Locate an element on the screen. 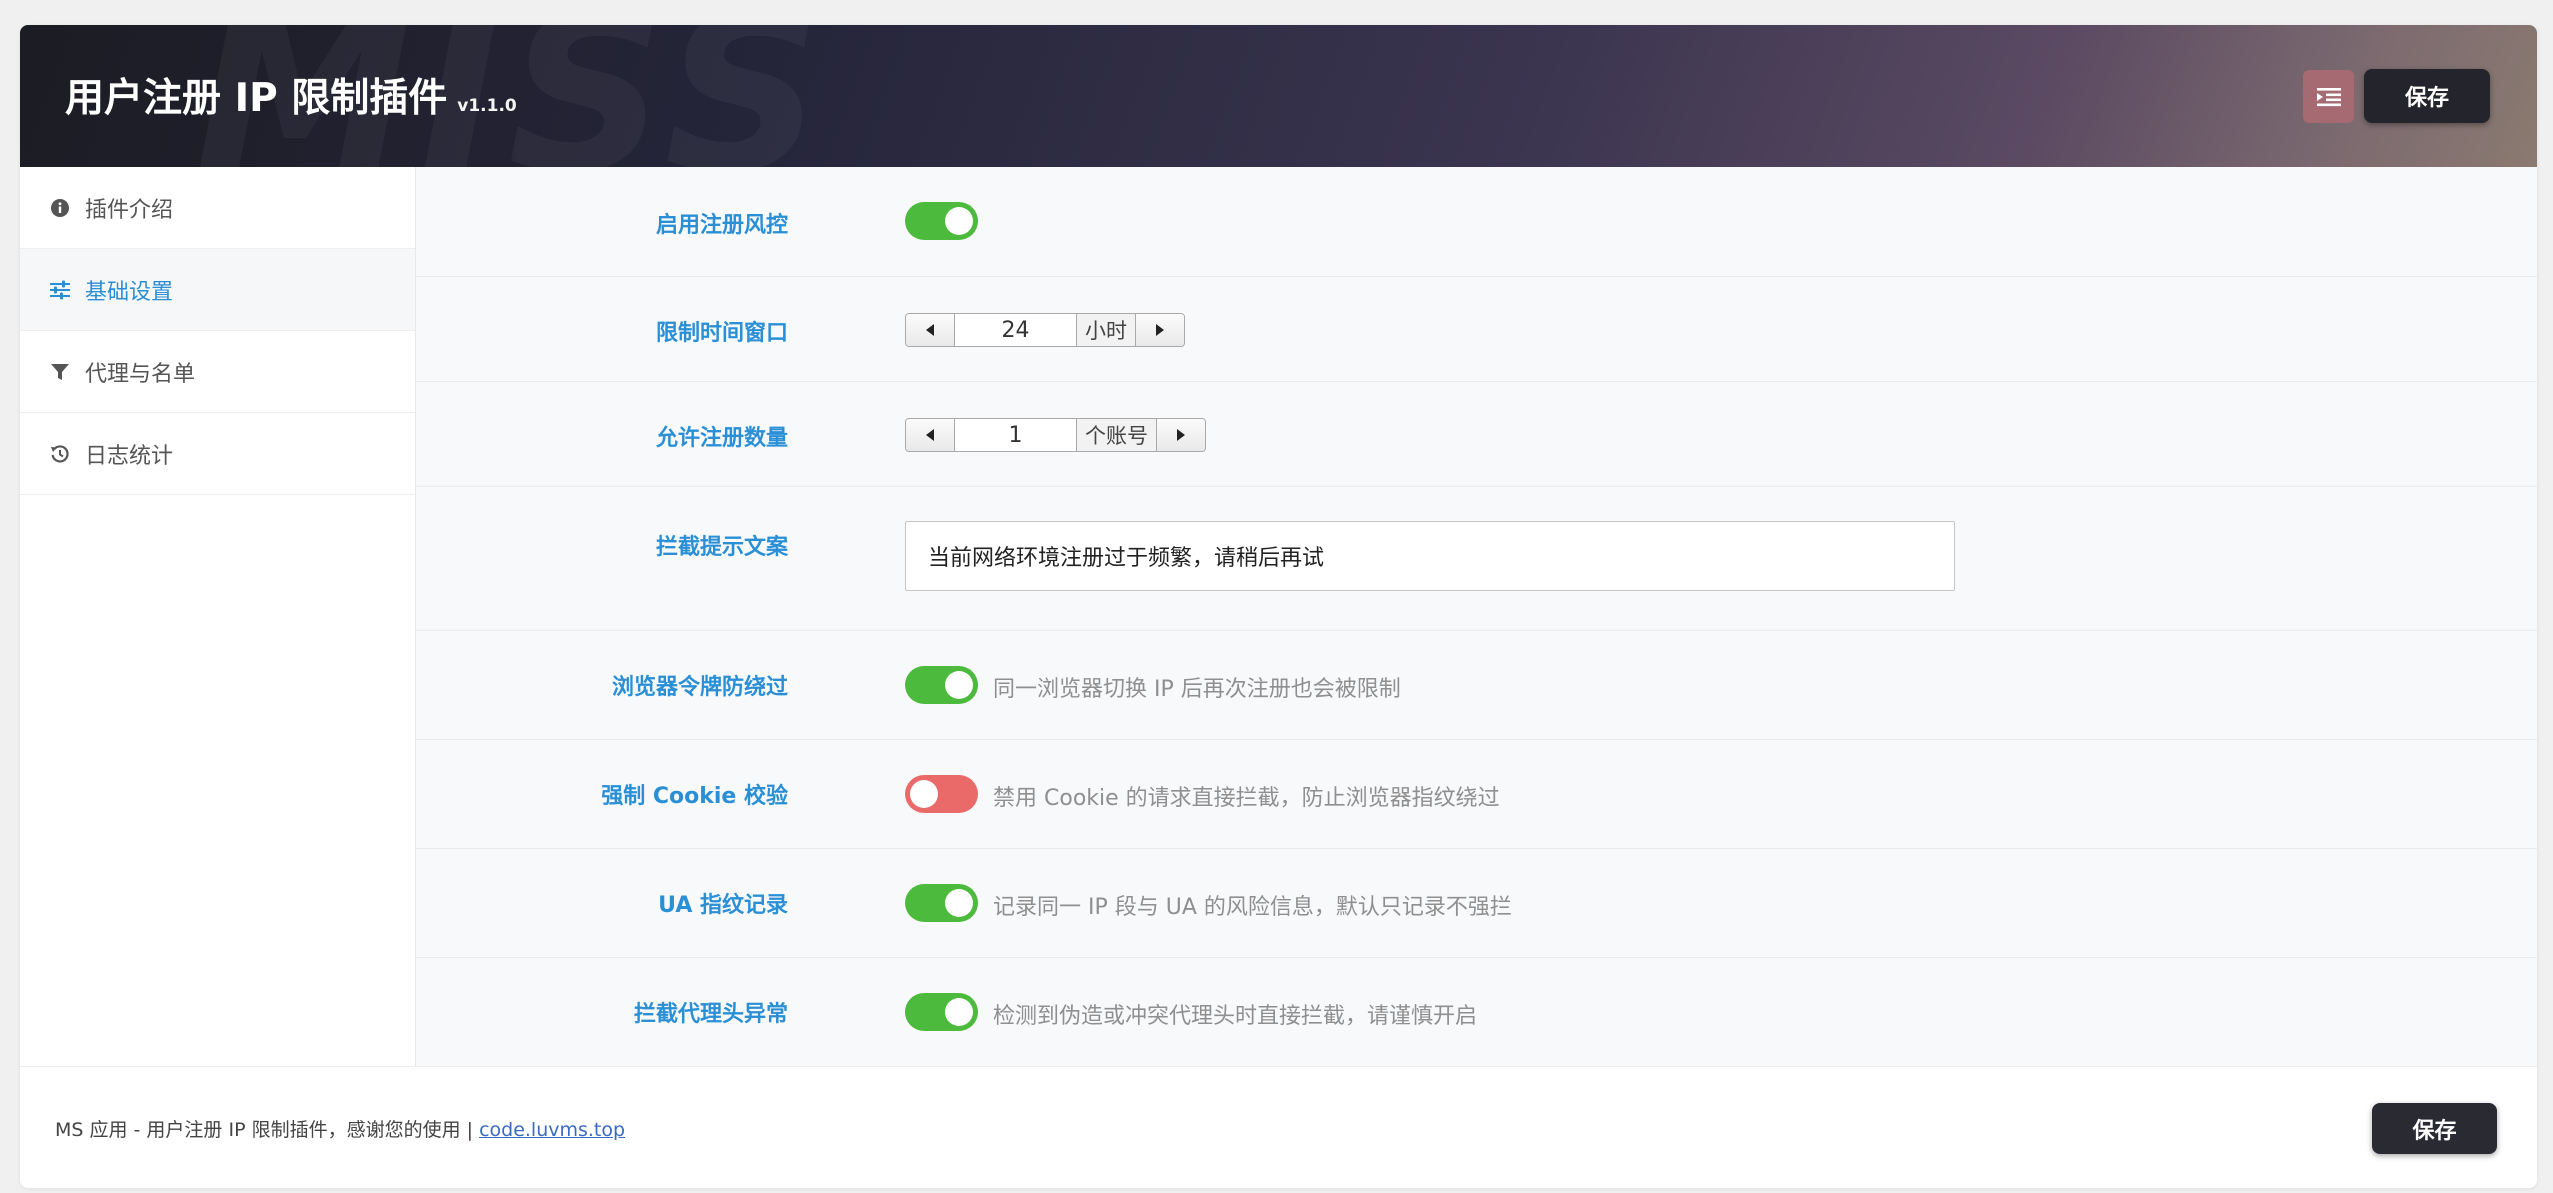 Image resolution: width=2553 pixels, height=1193 pixels. sidebar-item-label: 插件介绍 is located at coordinates (129, 210).